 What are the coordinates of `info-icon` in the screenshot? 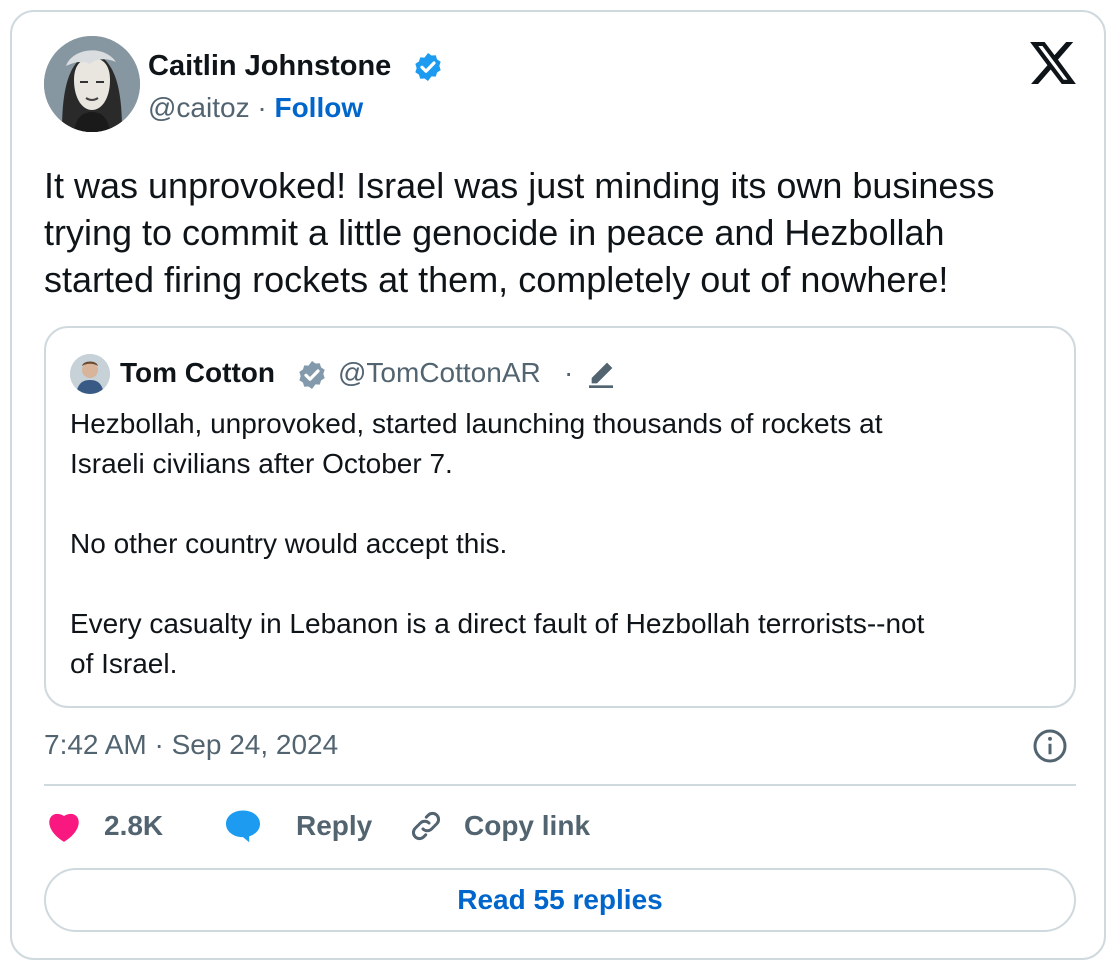 It's located at (1050, 746).